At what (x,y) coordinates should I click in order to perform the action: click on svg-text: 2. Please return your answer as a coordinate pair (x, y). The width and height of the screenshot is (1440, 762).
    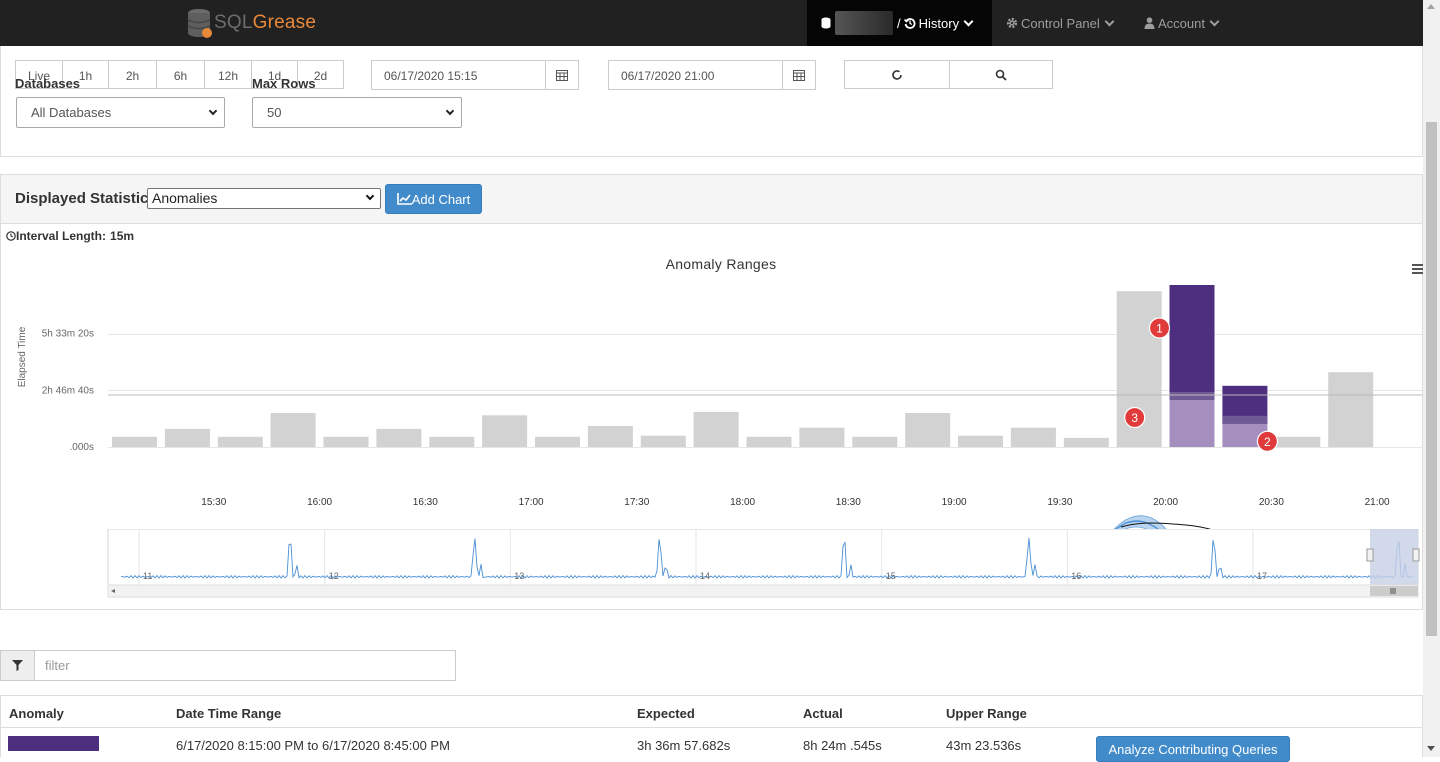
    Looking at the image, I should click on (1267, 442).